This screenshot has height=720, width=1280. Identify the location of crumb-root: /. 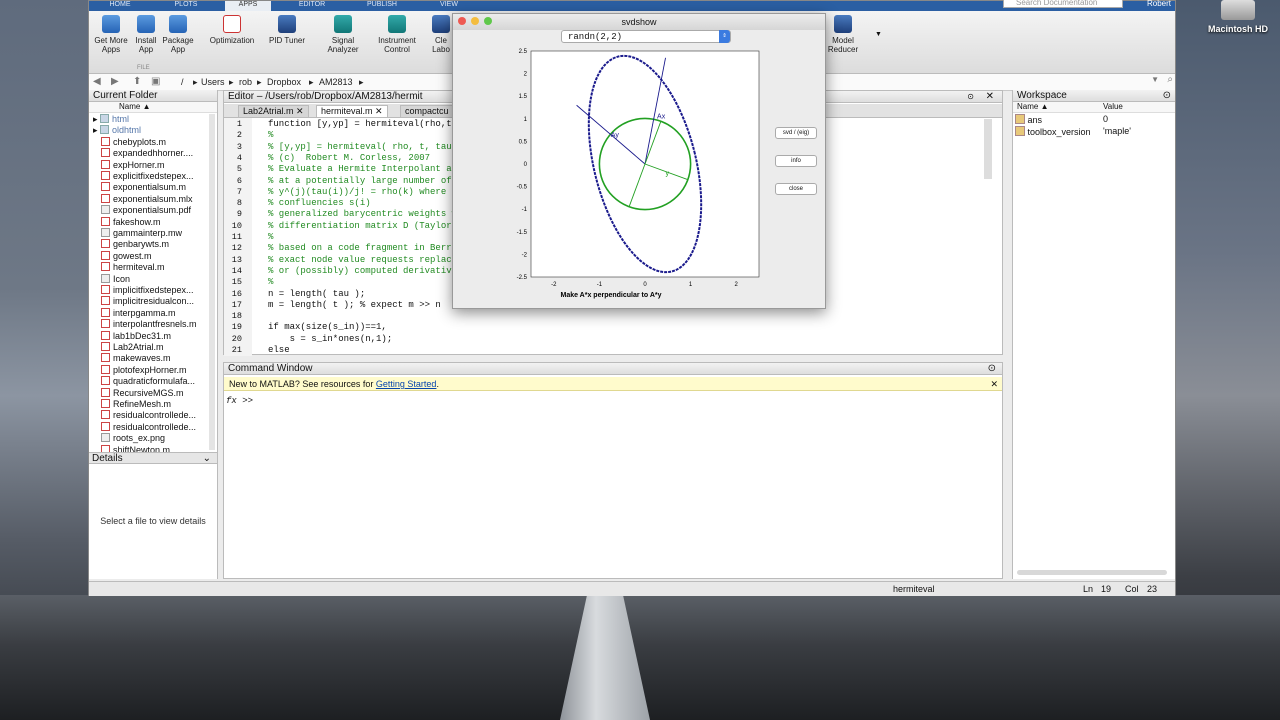
(182, 82).